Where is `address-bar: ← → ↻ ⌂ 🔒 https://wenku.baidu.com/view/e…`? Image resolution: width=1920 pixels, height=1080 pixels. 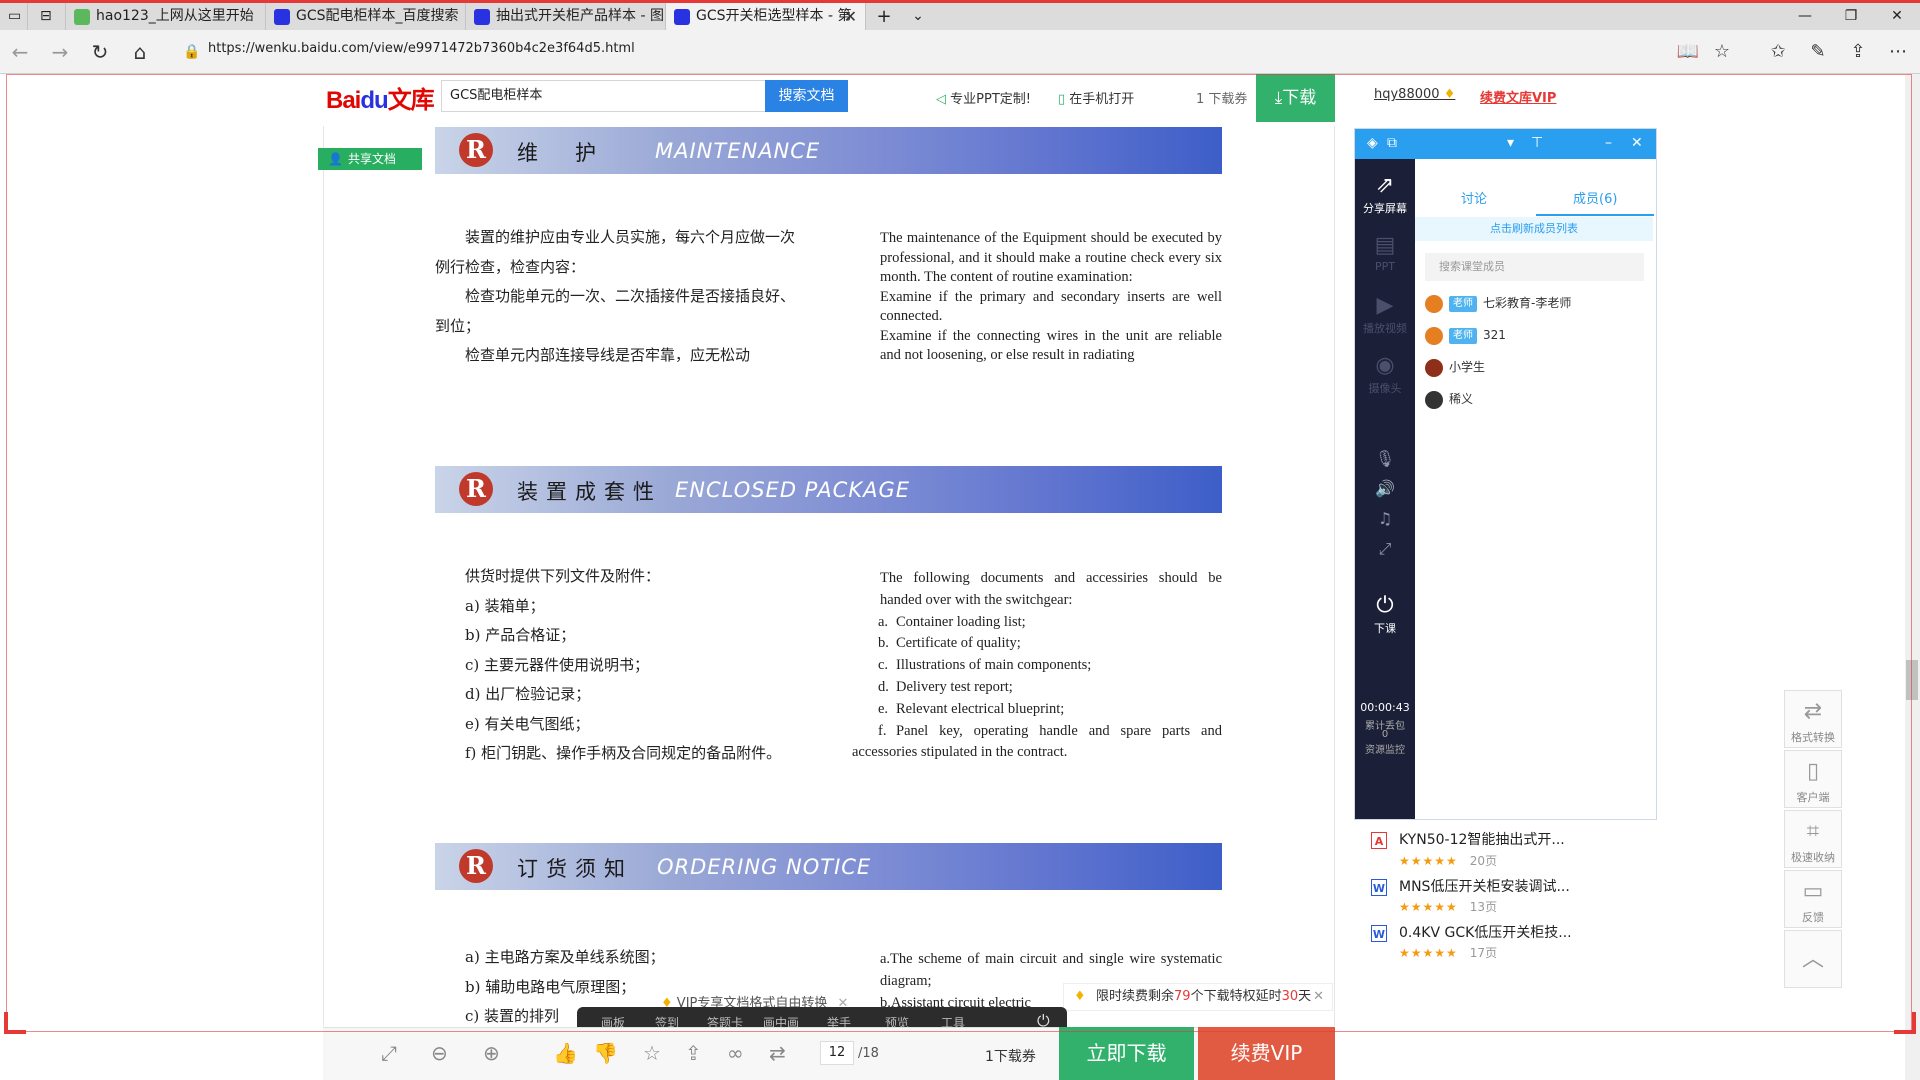
address-bar: ← → ↻ ⌂ 🔒 https://wenku.baidu.com/view/e… is located at coordinates (960, 52).